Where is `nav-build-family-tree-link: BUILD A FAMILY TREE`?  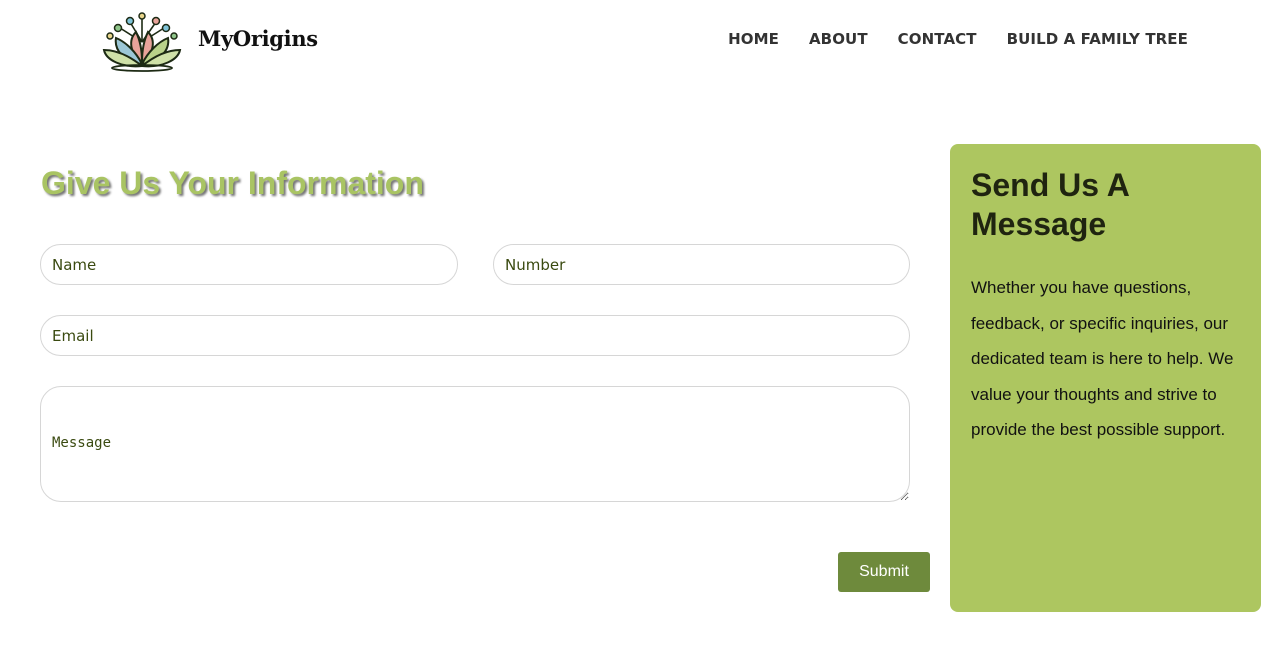 nav-build-family-tree-link: BUILD A FAMILY TREE is located at coordinates (1097, 39).